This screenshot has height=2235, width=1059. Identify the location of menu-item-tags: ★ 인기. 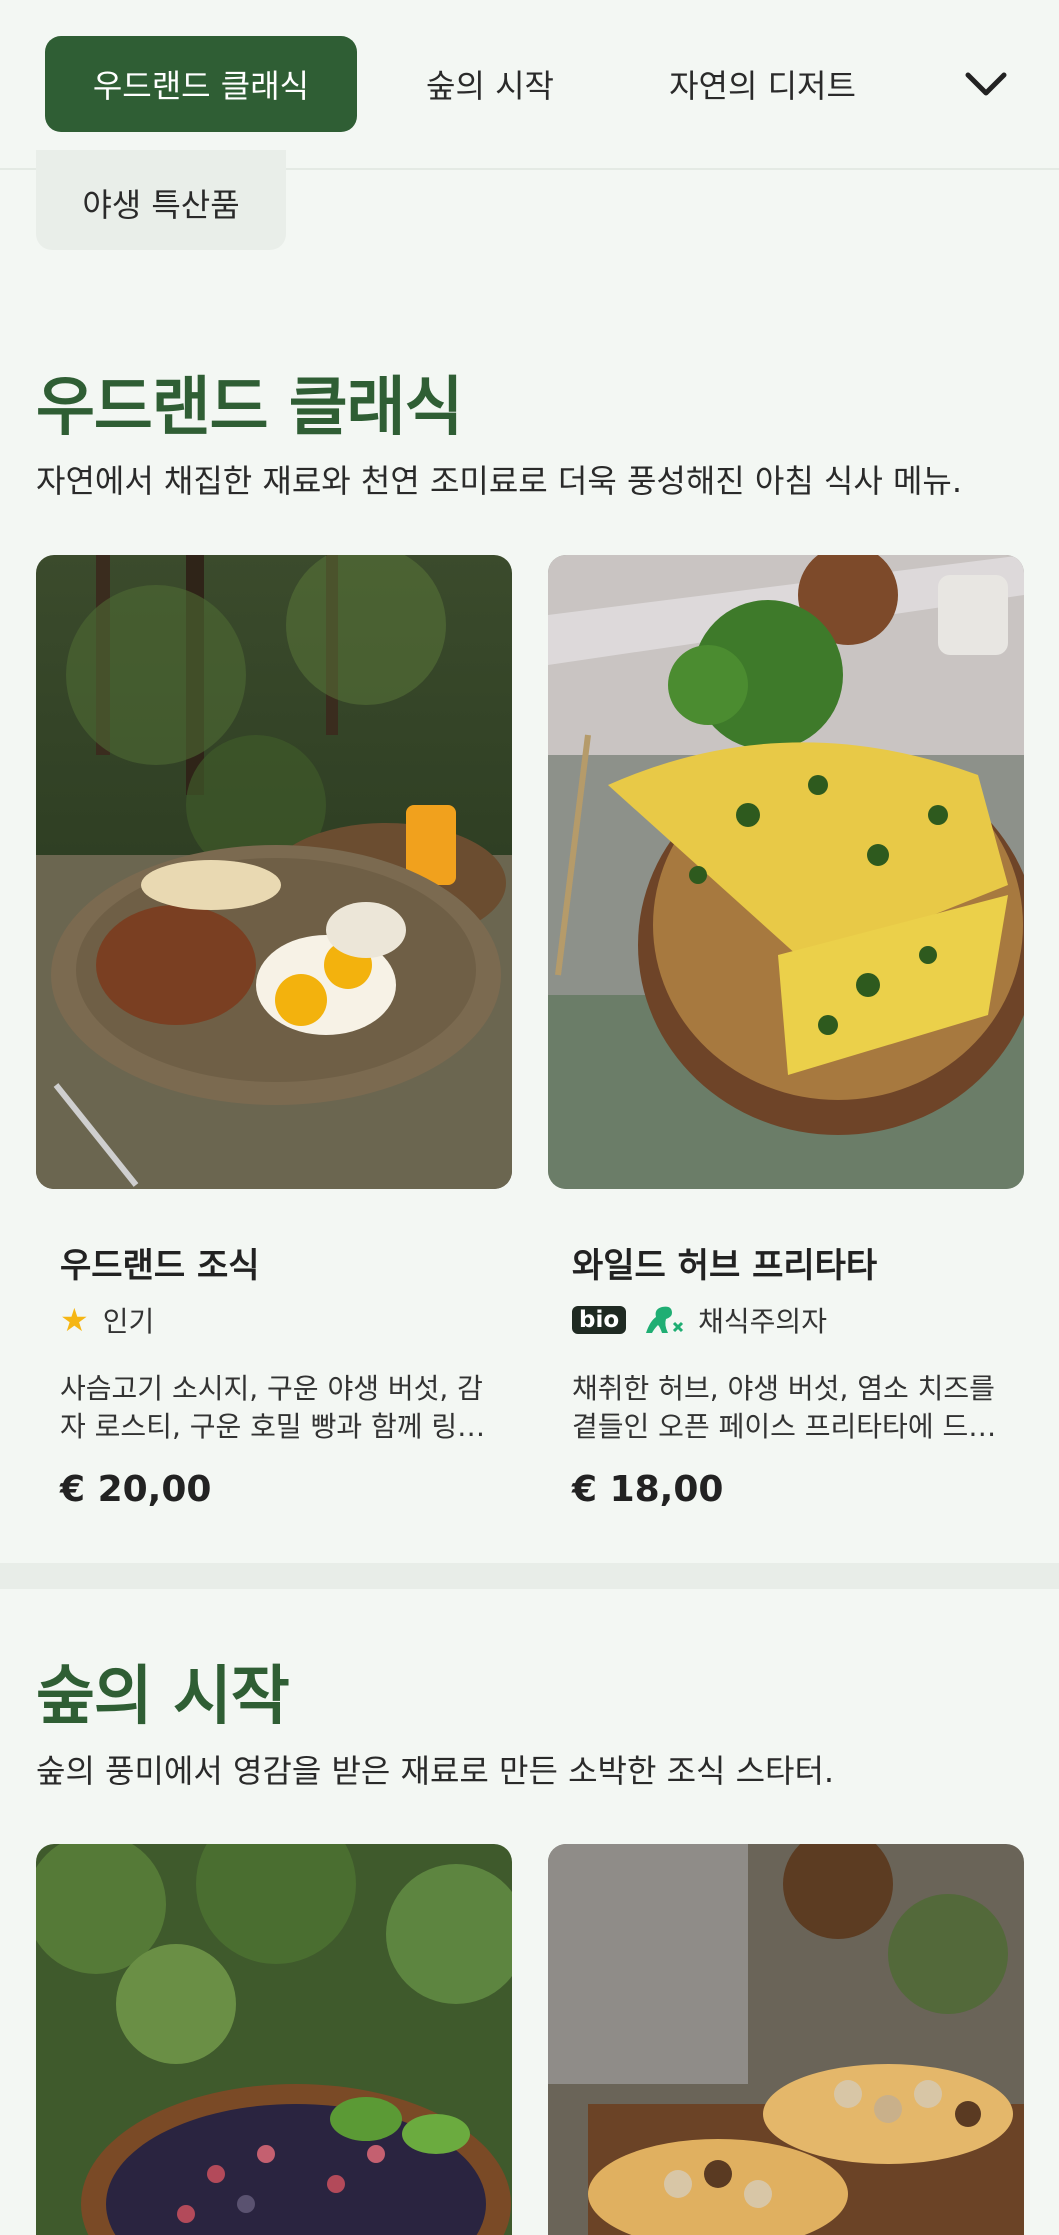
(107, 1320).